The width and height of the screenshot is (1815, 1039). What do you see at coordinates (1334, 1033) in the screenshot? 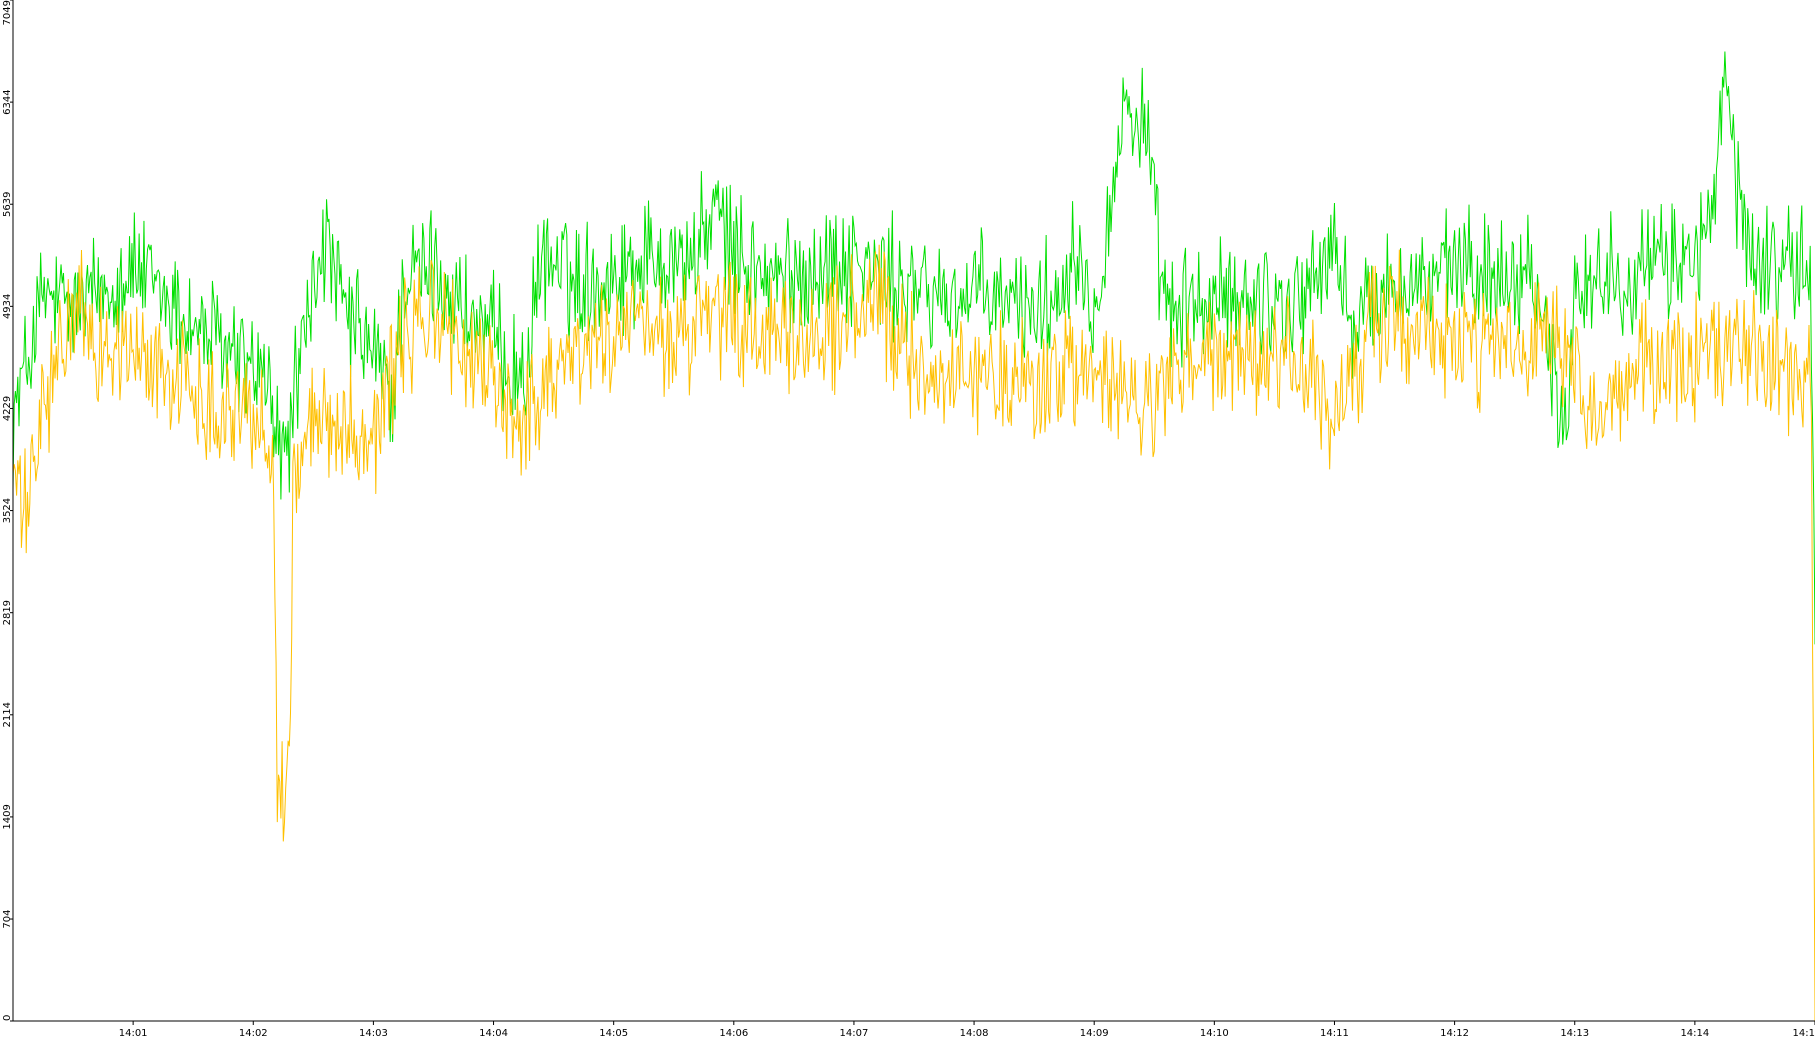
I see `x-tick-label: 14:11` at bounding box center [1334, 1033].